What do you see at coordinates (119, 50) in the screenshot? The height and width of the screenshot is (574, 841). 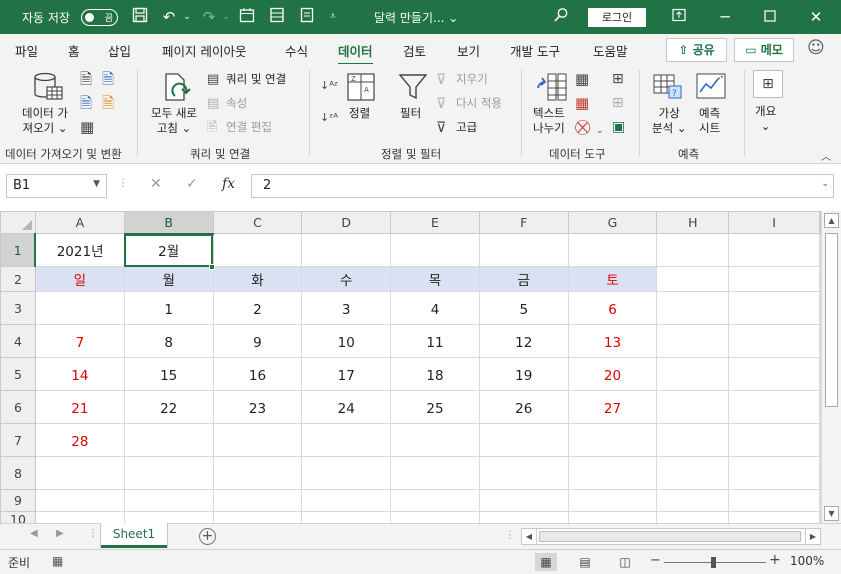 I see `tab-insert: 삽입` at bounding box center [119, 50].